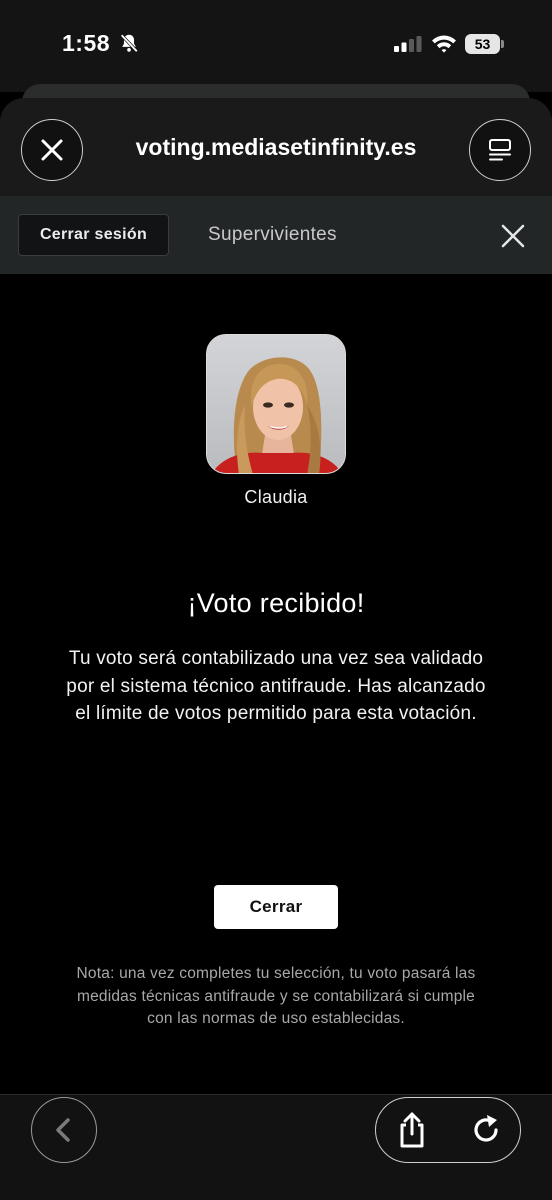  I want to click on battery-icon: 53, so click(485, 44).